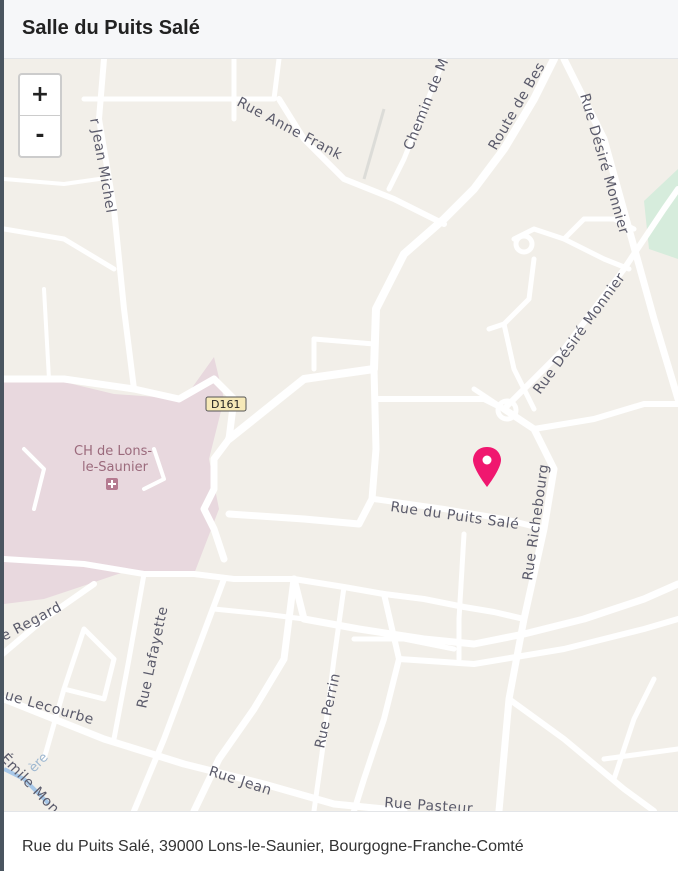 The height and width of the screenshot is (871, 678). What do you see at coordinates (113, 451) in the screenshot?
I see `hospital-label-line1: CH de Lons-` at bounding box center [113, 451].